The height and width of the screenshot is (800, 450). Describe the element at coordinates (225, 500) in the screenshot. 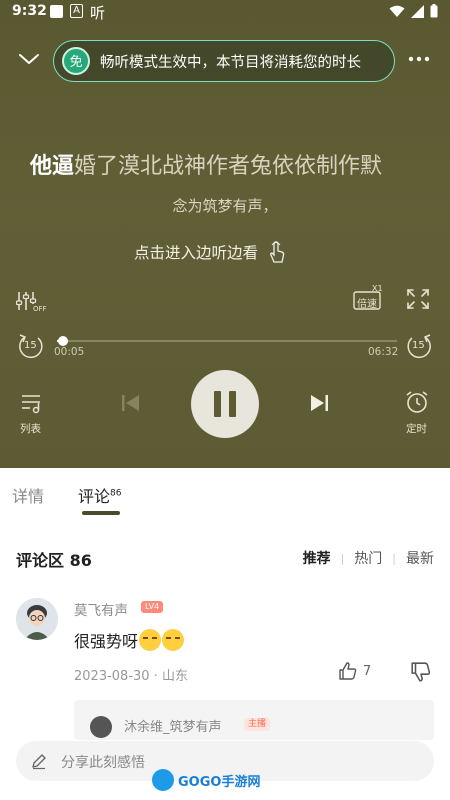

I see `content-tabs: 详情 评论86` at that location.